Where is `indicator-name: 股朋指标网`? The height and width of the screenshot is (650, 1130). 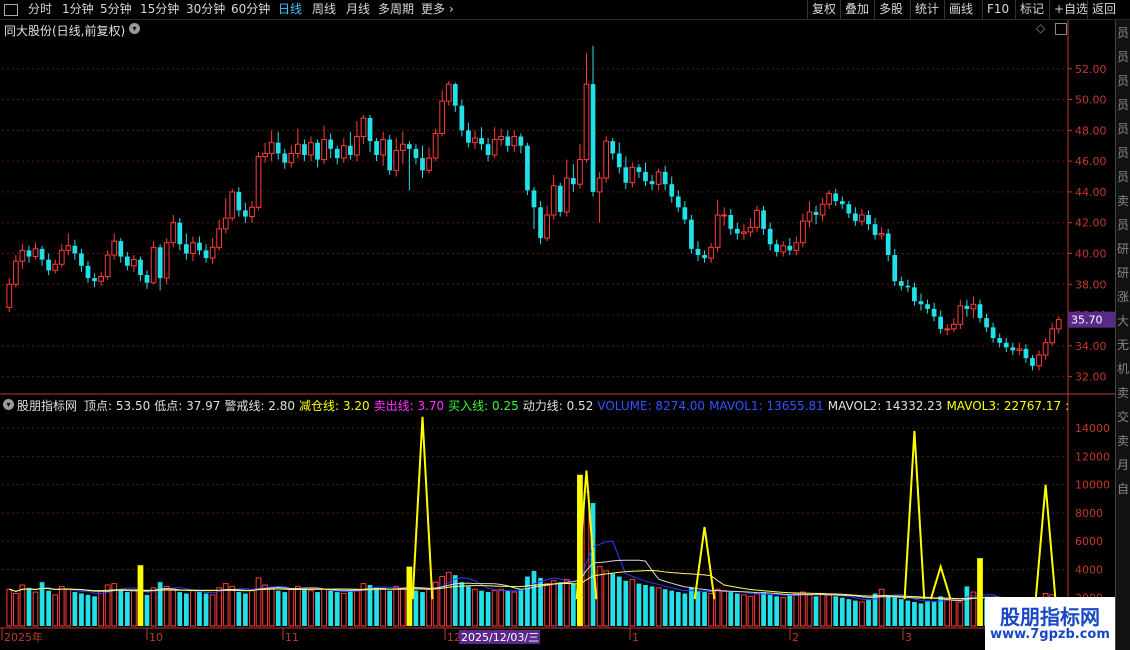 indicator-name: 股朋指标网 is located at coordinates (47, 405).